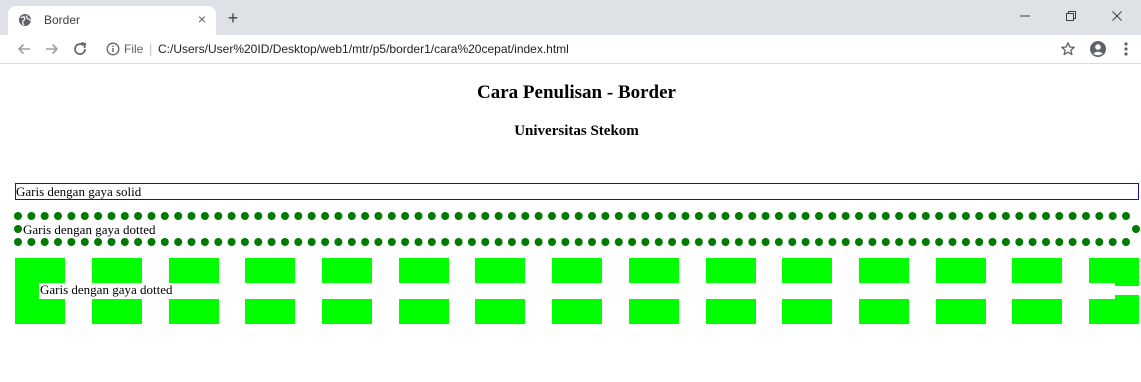 Image resolution: width=1141 pixels, height=382 pixels. I want to click on restore-icon, so click(1071, 16).